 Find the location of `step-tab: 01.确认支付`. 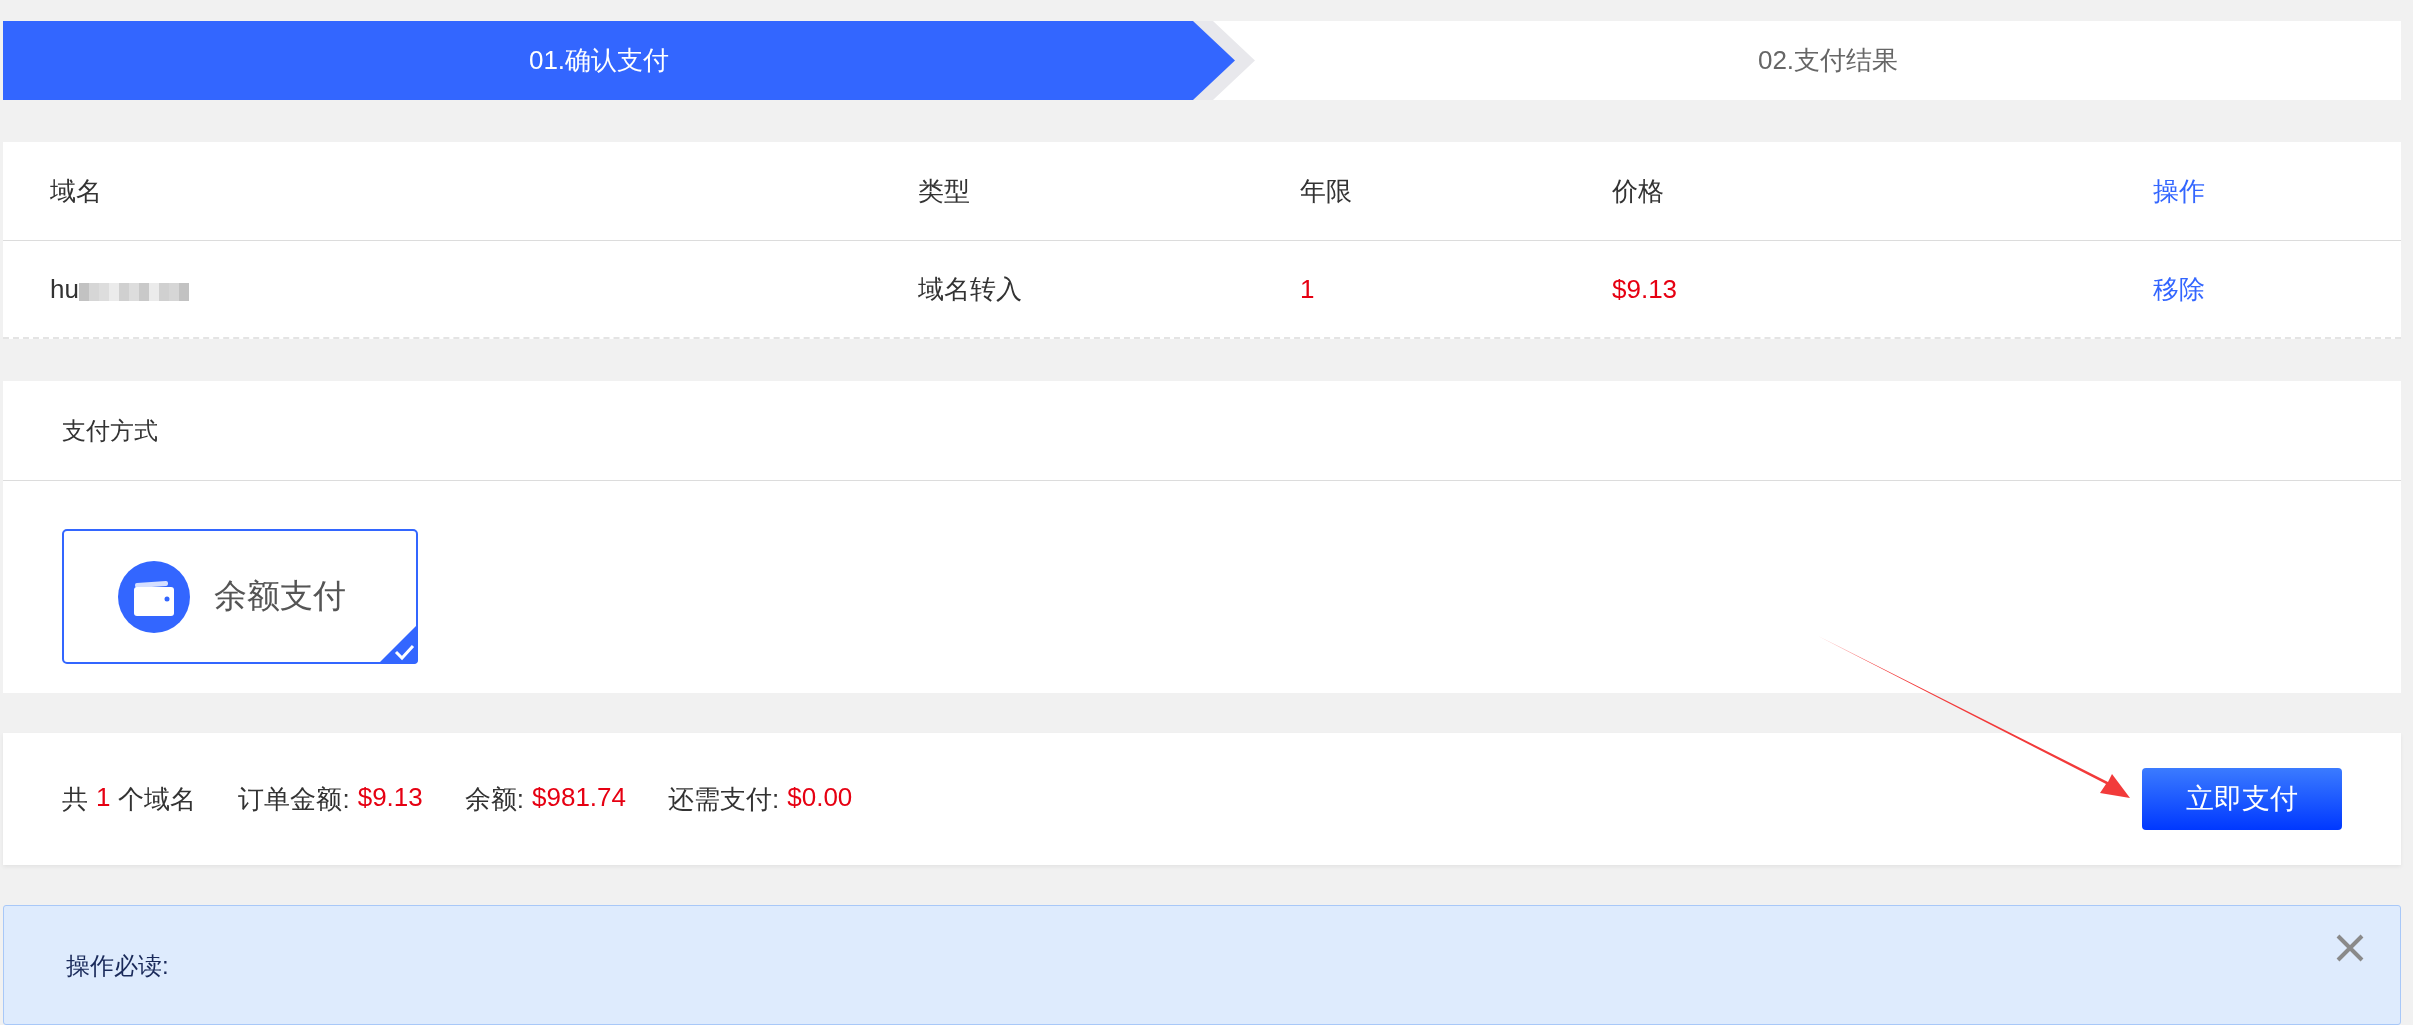

step-tab: 01.确认支付 is located at coordinates (619, 60).